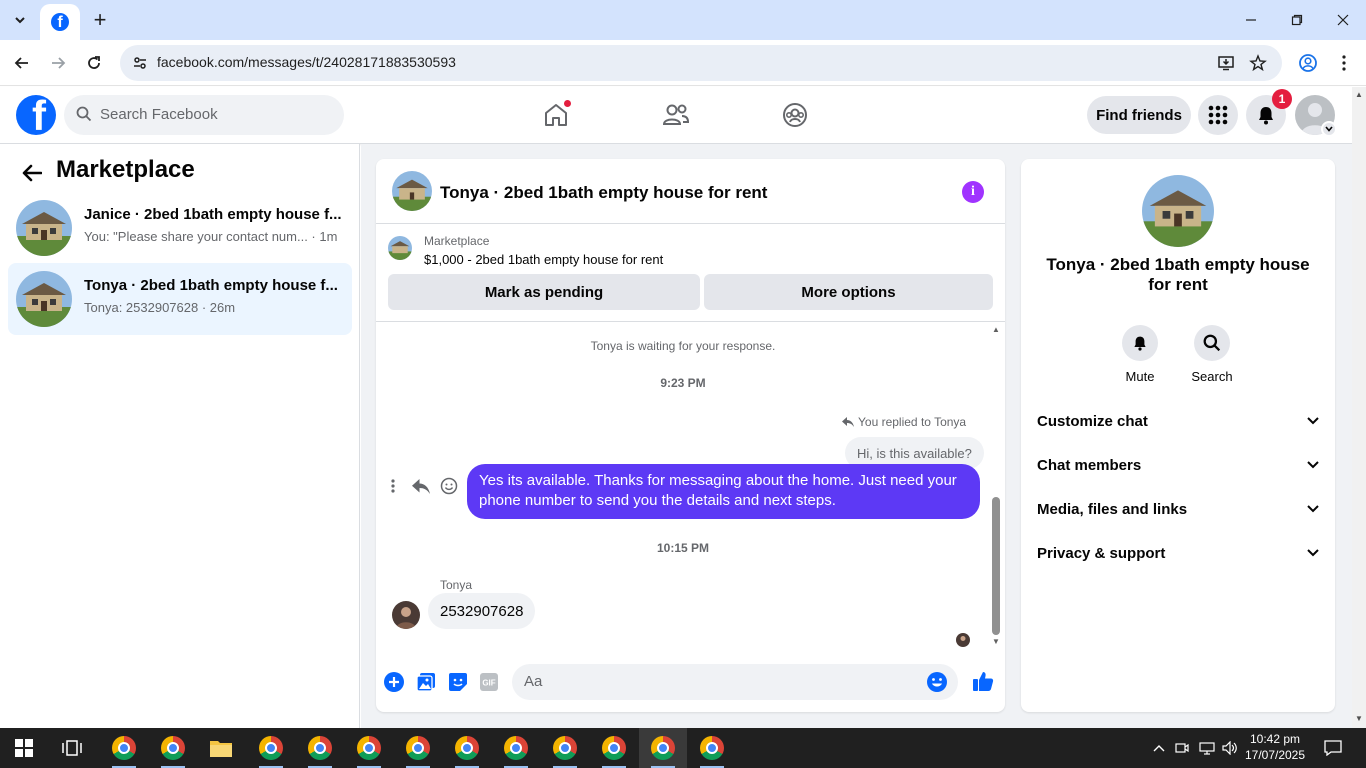 Image resolution: width=1366 pixels, height=768 pixels. Describe the element at coordinates (1258, 63) in the screenshot. I see `bookmark-star-icon` at that location.